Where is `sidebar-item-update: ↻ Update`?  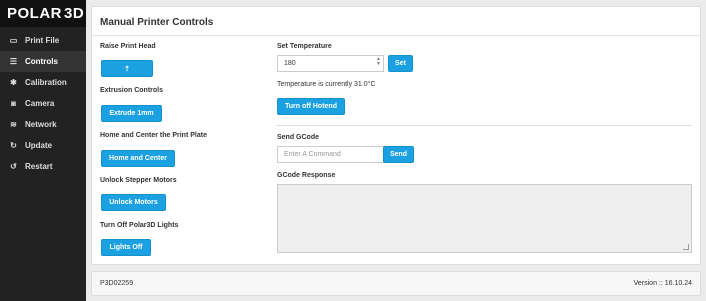
sidebar-item-update: ↻ Update is located at coordinates (43, 145).